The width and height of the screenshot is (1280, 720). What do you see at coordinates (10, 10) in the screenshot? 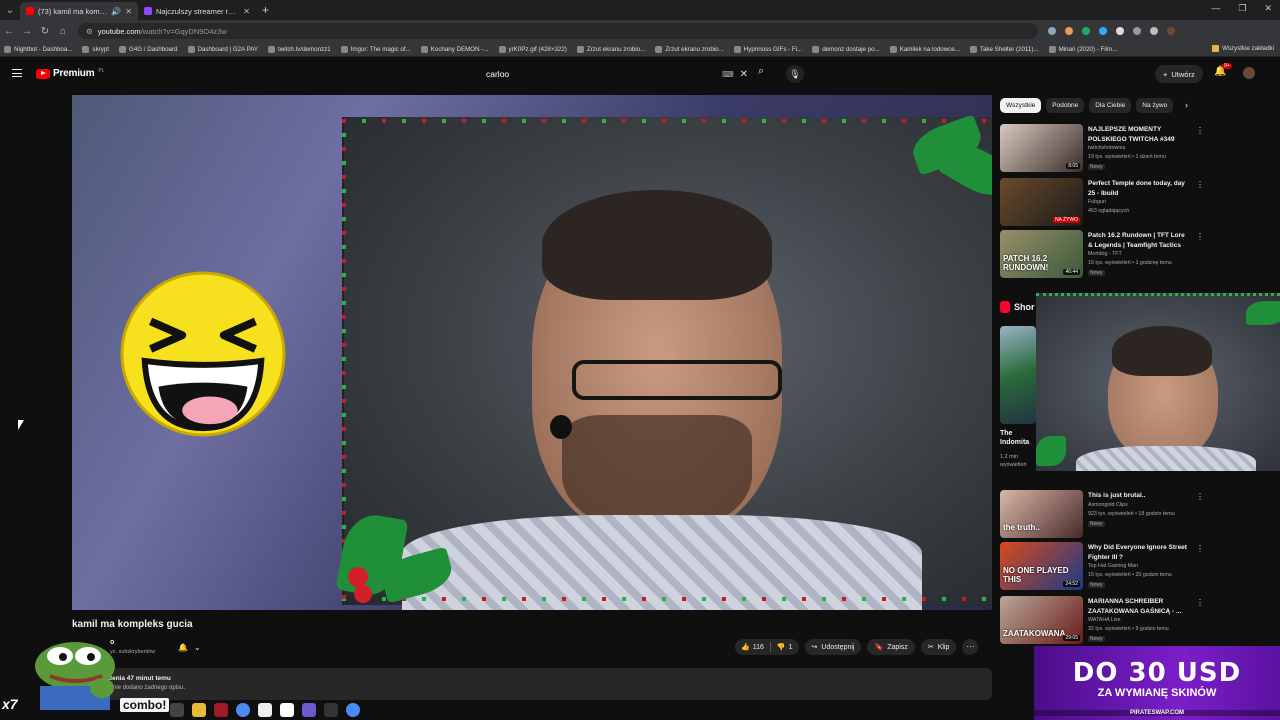
I see `tab-search-icon: ⌄` at bounding box center [10, 10].